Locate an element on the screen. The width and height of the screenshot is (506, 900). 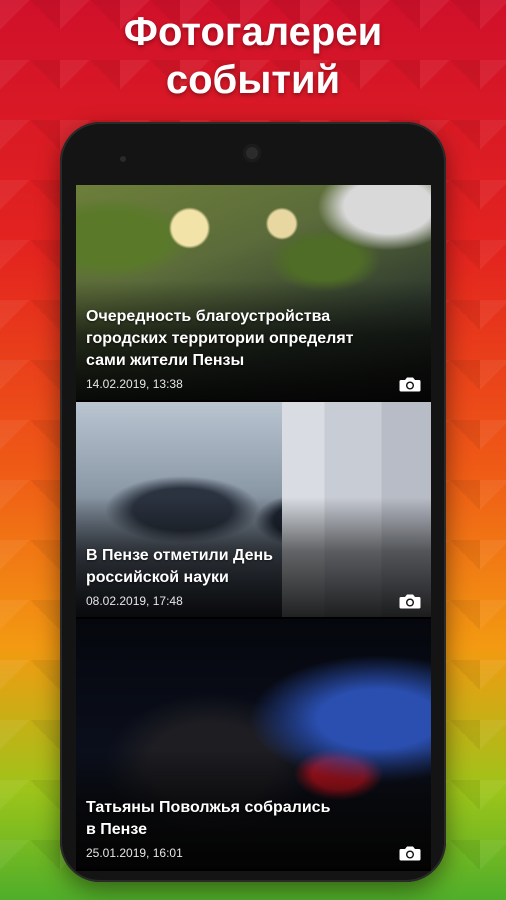
phone-sensor is located at coordinates (123, 159).